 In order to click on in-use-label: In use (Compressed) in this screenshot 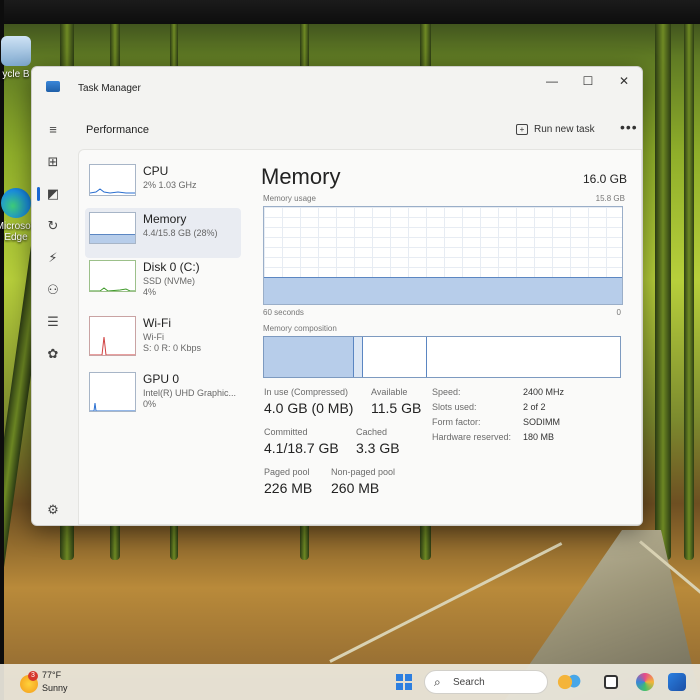, I will do `click(306, 392)`.